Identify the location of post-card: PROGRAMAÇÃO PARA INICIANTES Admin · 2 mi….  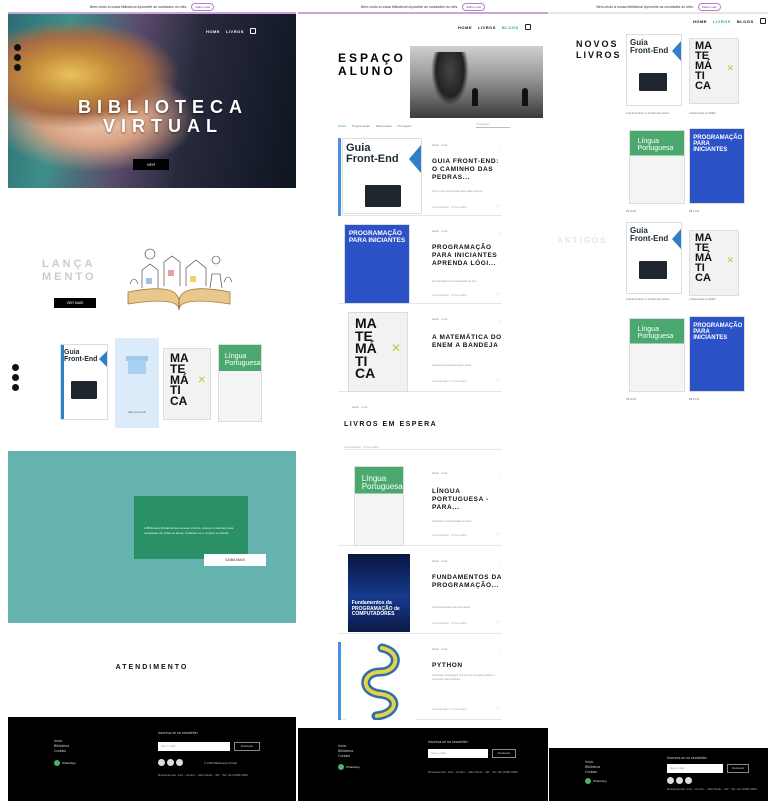
(420, 264).